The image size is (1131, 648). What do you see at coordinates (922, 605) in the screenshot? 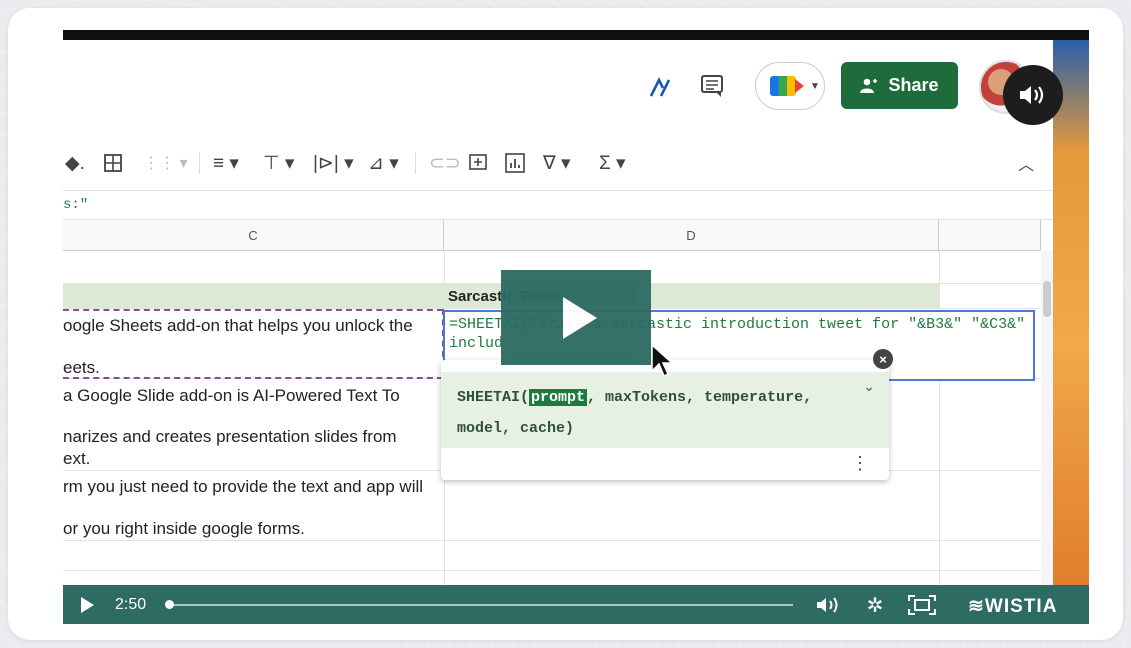
I see `fullscreen-icon` at bounding box center [922, 605].